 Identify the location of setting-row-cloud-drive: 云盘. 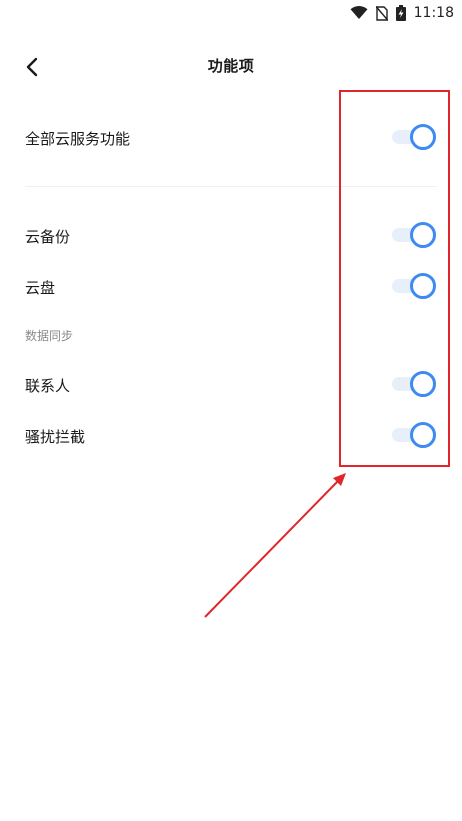
(231, 287).